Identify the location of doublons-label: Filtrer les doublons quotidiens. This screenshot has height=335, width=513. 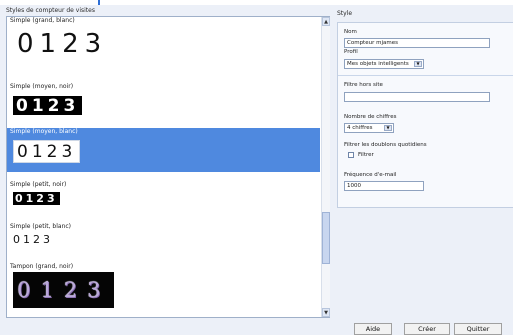
(385, 145).